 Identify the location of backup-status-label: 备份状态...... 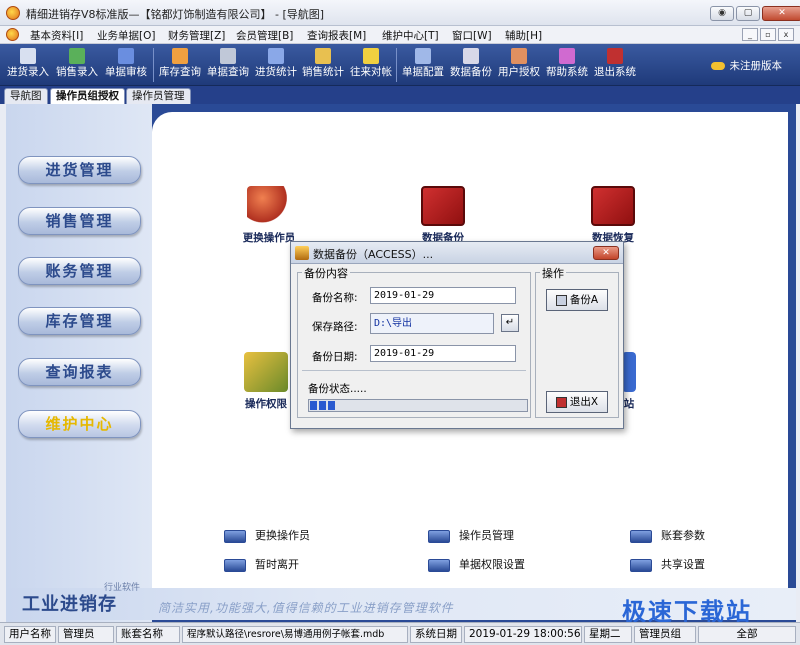
(337, 389).